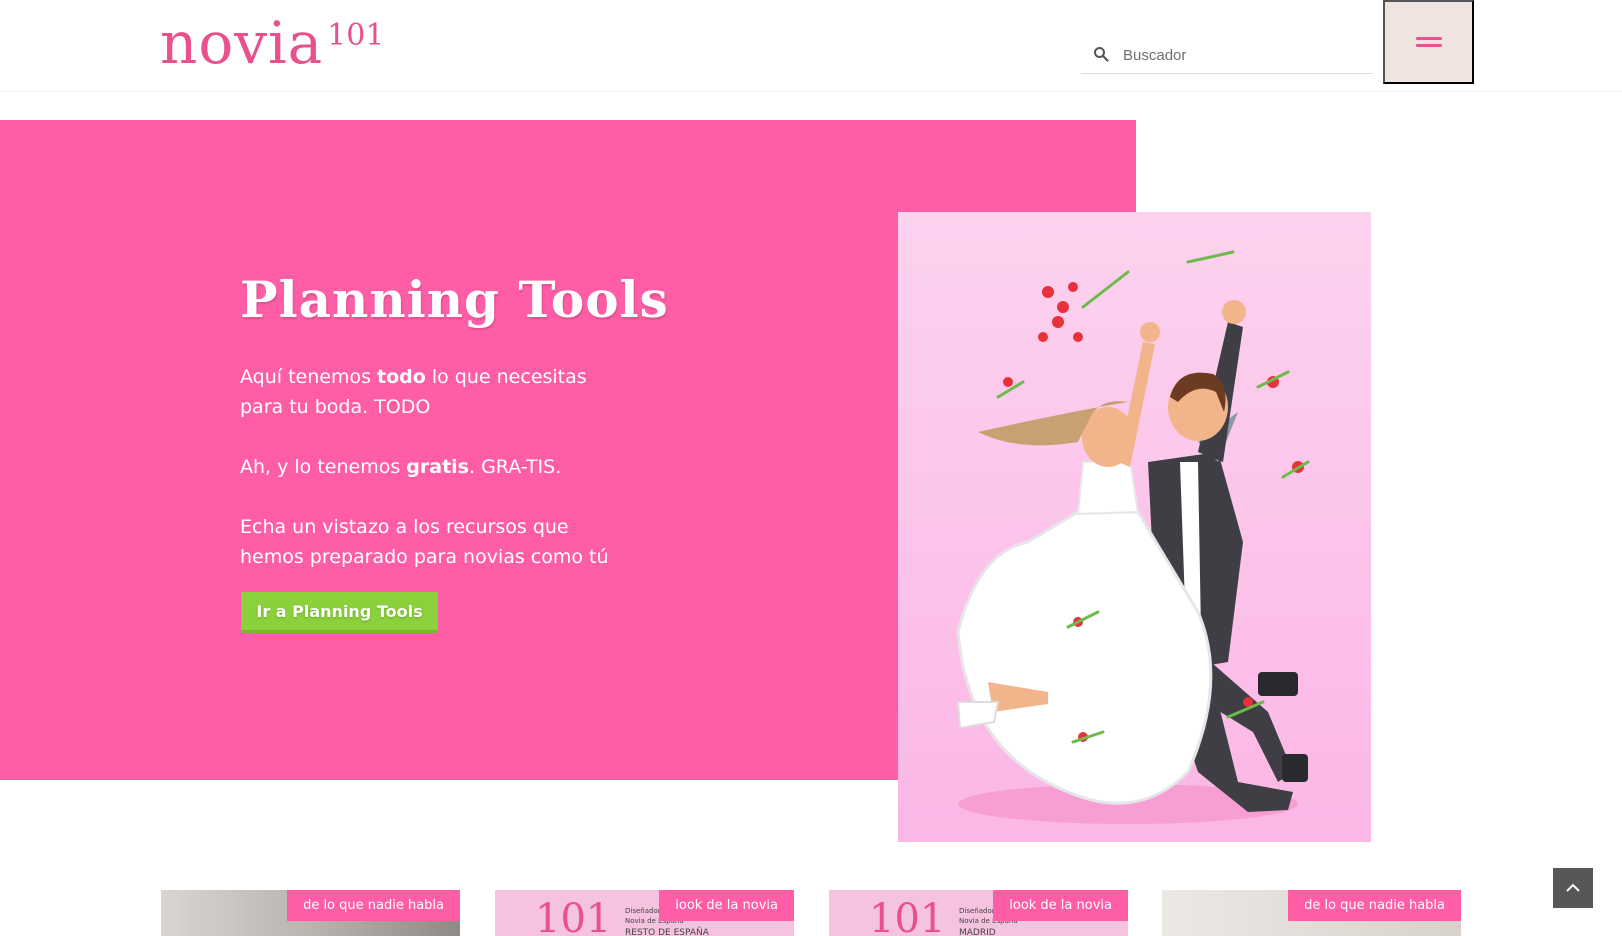 The width and height of the screenshot is (1622, 936). I want to click on hamburger-menu-icon, so click(1428, 42).